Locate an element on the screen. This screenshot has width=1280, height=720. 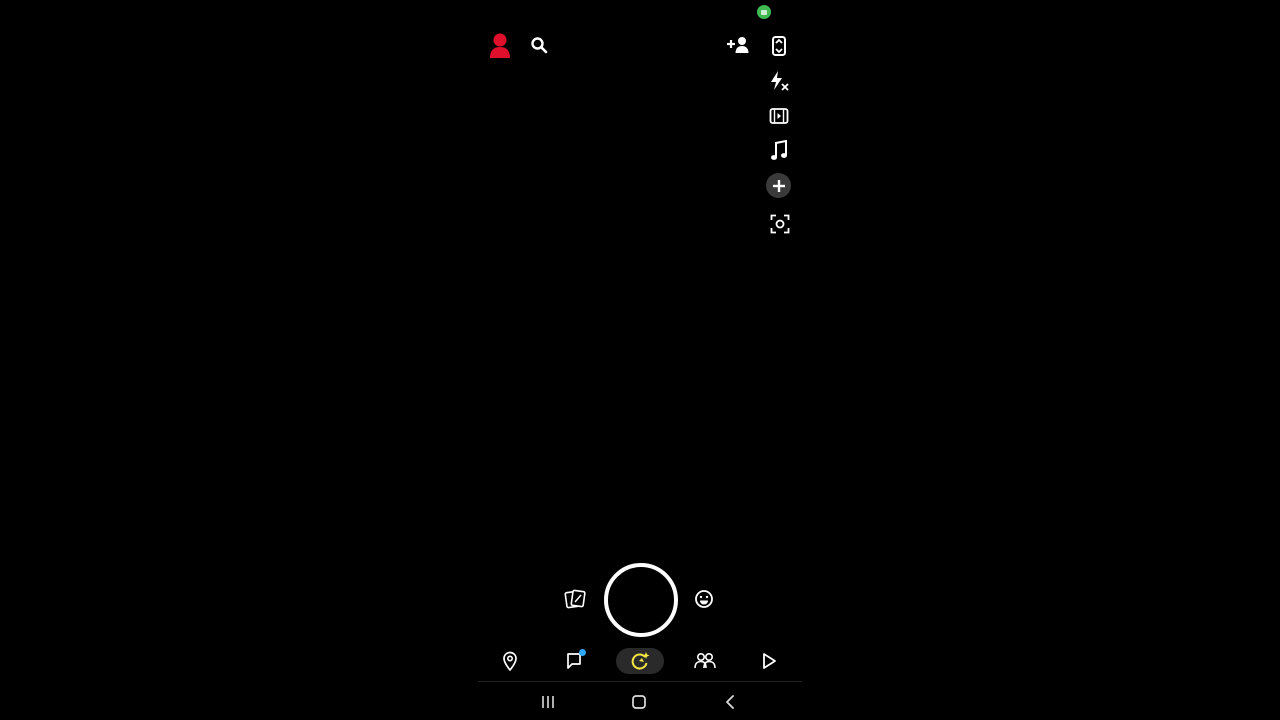
flash-toggle-button is located at coordinates (779, 81).